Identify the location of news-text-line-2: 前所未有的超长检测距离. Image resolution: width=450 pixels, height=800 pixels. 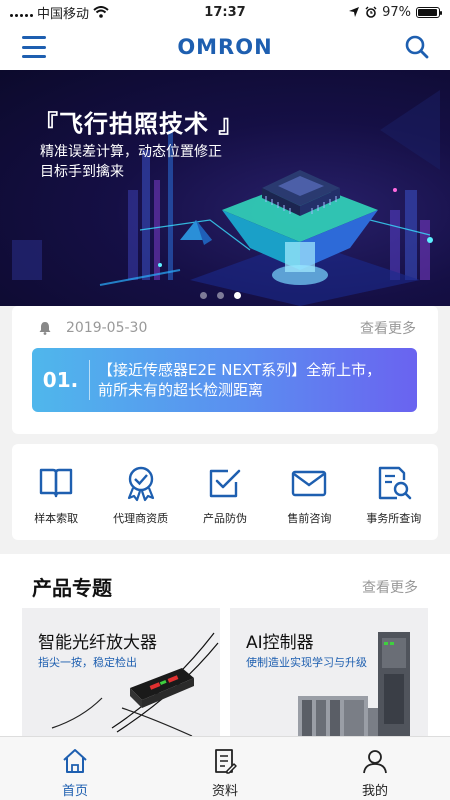
(181, 390).